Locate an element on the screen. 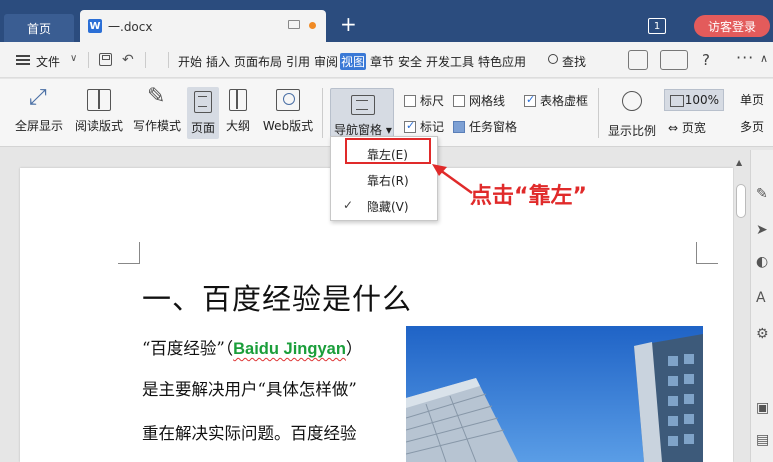 The height and width of the screenshot is (462, 773). hamburger-menu-icon is located at coordinates (23, 60).